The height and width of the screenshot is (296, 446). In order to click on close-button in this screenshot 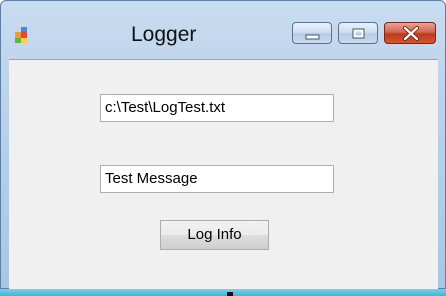, I will do `click(410, 33)`.